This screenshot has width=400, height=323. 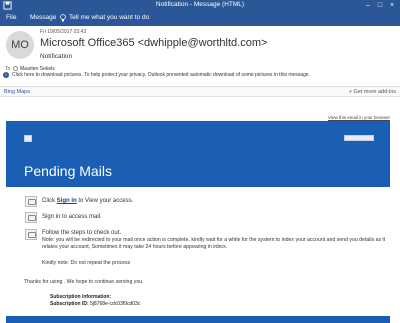 What do you see at coordinates (63, 32) in the screenshot?
I see `message-date: Fri 19/05/2017 03:43` at bounding box center [63, 32].